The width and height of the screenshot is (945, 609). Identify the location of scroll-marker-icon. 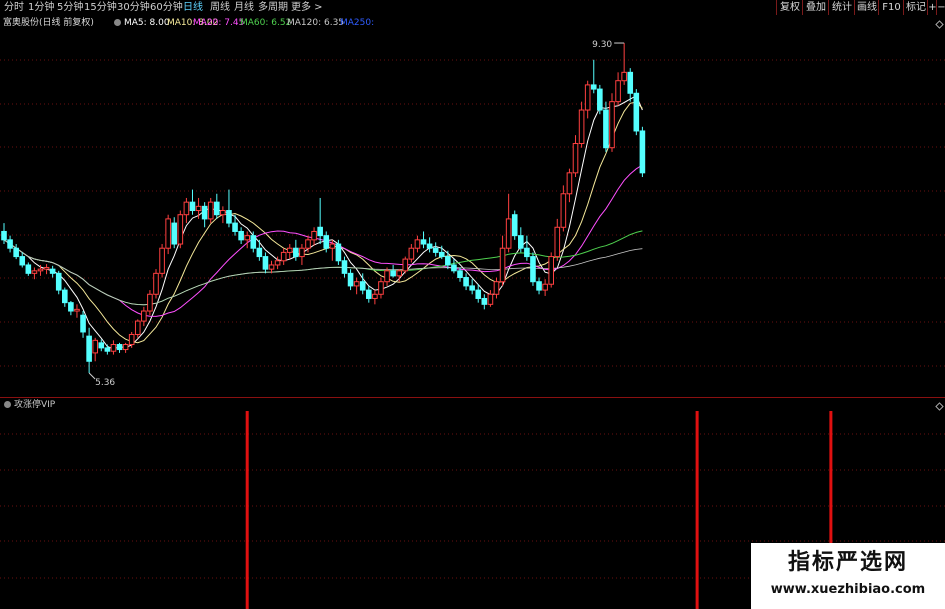
(939, 24).